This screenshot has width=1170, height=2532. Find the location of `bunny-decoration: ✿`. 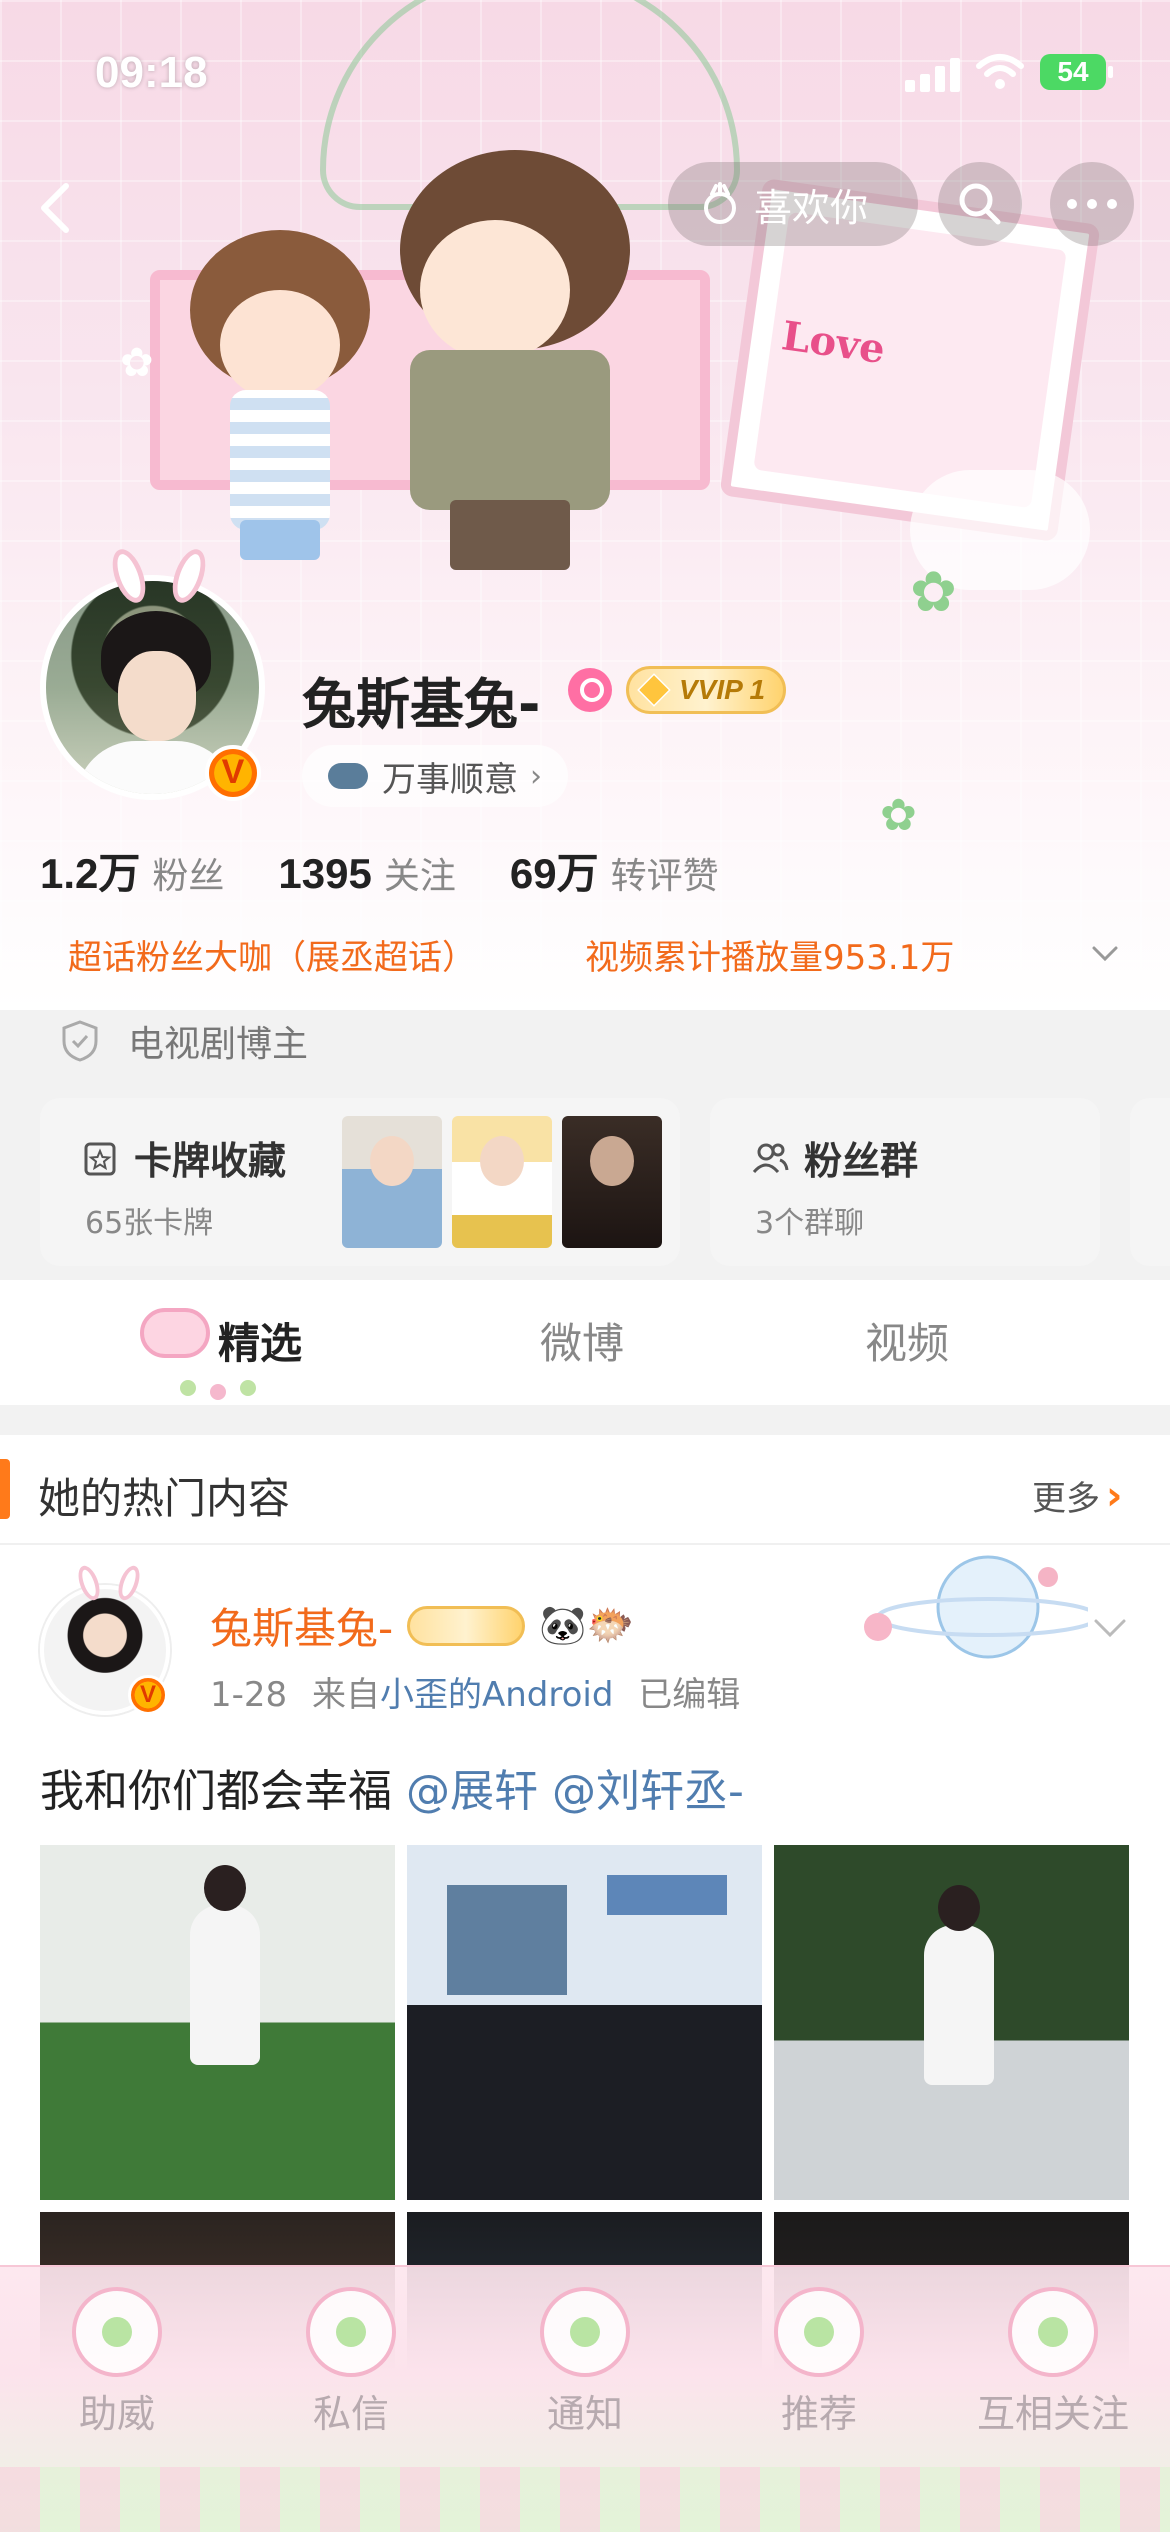

bunny-decoration: ✿ is located at coordinates (137, 363).